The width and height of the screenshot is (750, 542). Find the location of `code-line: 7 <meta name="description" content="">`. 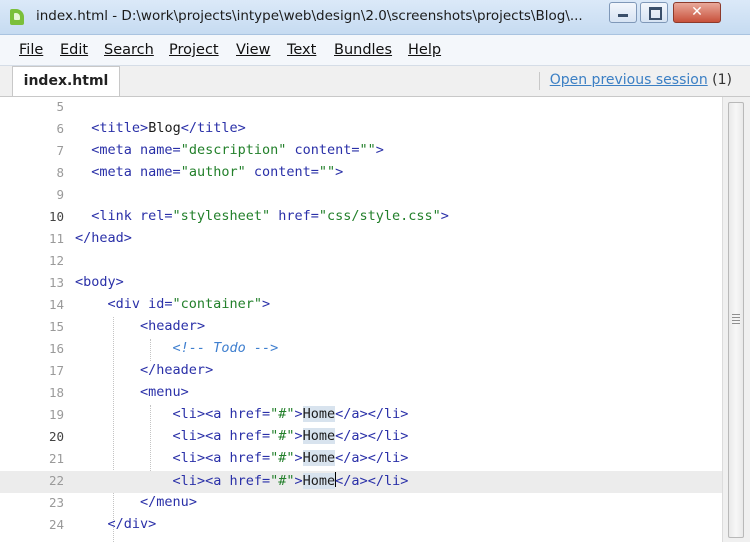

code-line: 7 <meta name="description" content=""> is located at coordinates (361, 152).